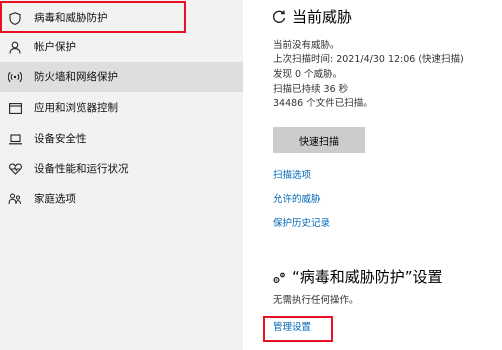 This screenshot has height=350, width=502. What do you see at coordinates (15, 108) in the screenshot?
I see `app-window-icon` at bounding box center [15, 108].